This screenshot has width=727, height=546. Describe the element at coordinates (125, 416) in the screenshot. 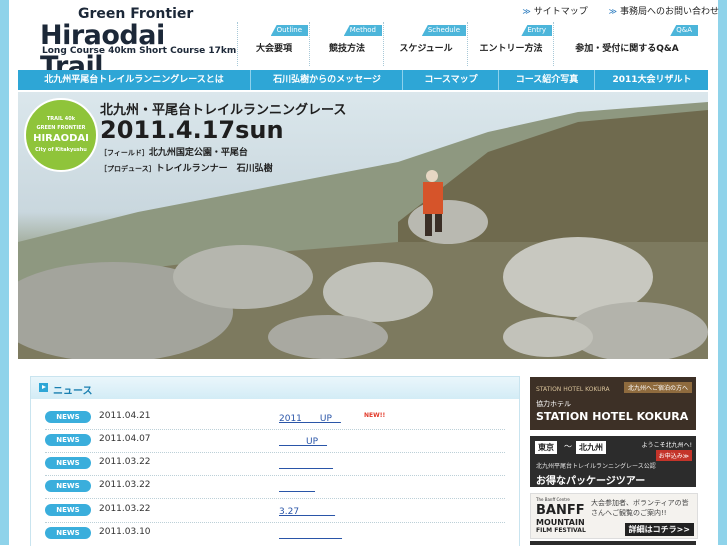

I see `news-date: 2011.04.21` at that location.